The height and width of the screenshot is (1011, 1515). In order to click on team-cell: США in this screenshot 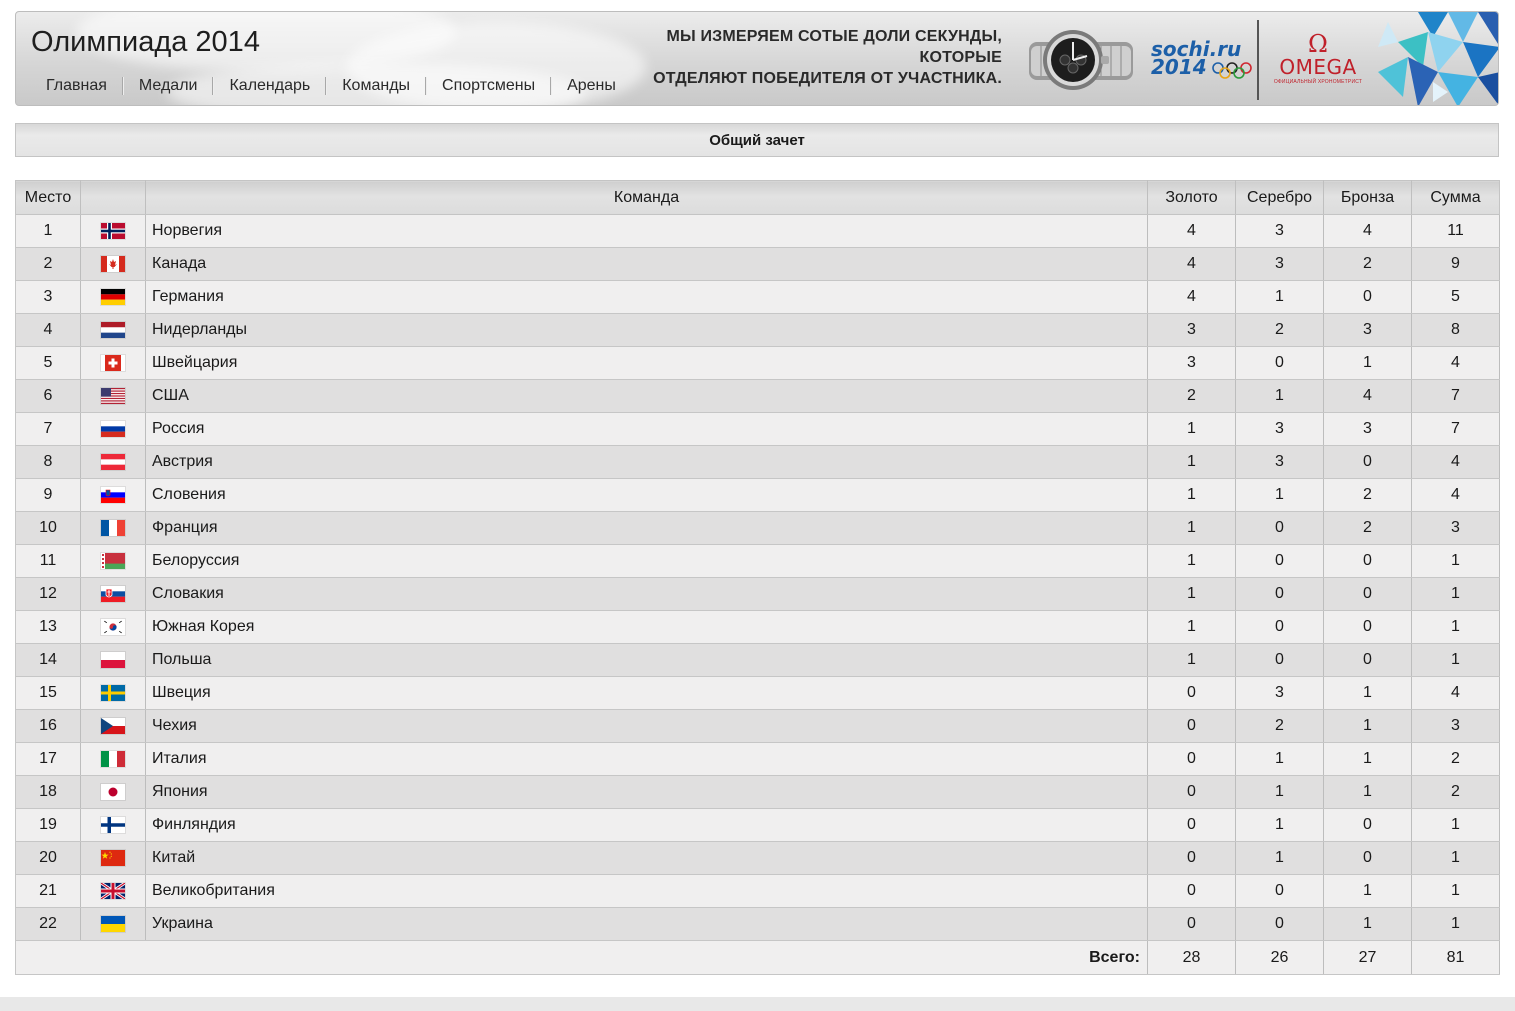, I will do `click(646, 396)`.